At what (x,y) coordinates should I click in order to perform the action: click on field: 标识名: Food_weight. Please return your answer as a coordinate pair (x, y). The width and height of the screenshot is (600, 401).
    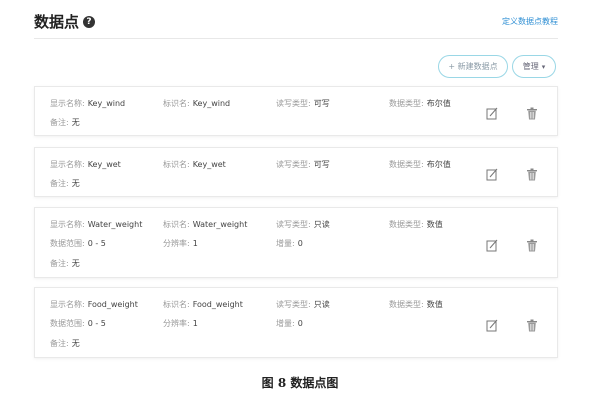
    Looking at the image, I should click on (203, 304).